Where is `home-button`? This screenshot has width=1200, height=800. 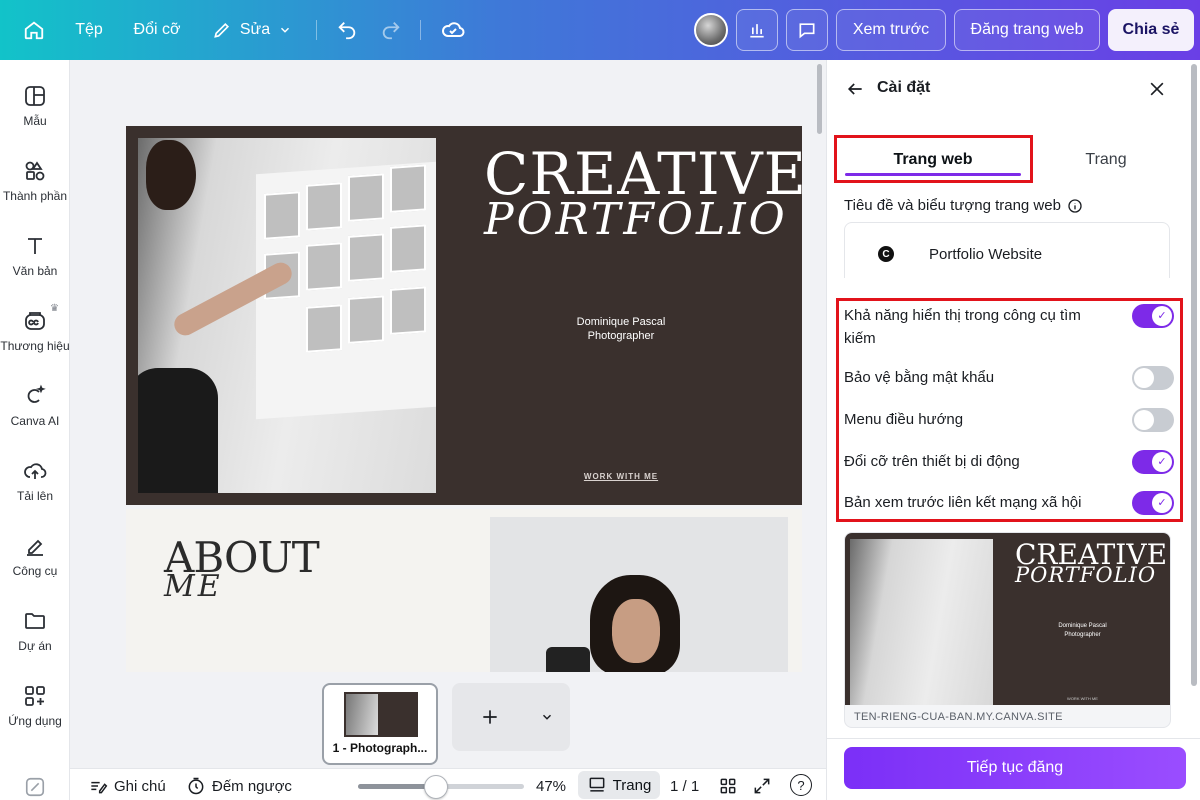 home-button is located at coordinates (34, 30).